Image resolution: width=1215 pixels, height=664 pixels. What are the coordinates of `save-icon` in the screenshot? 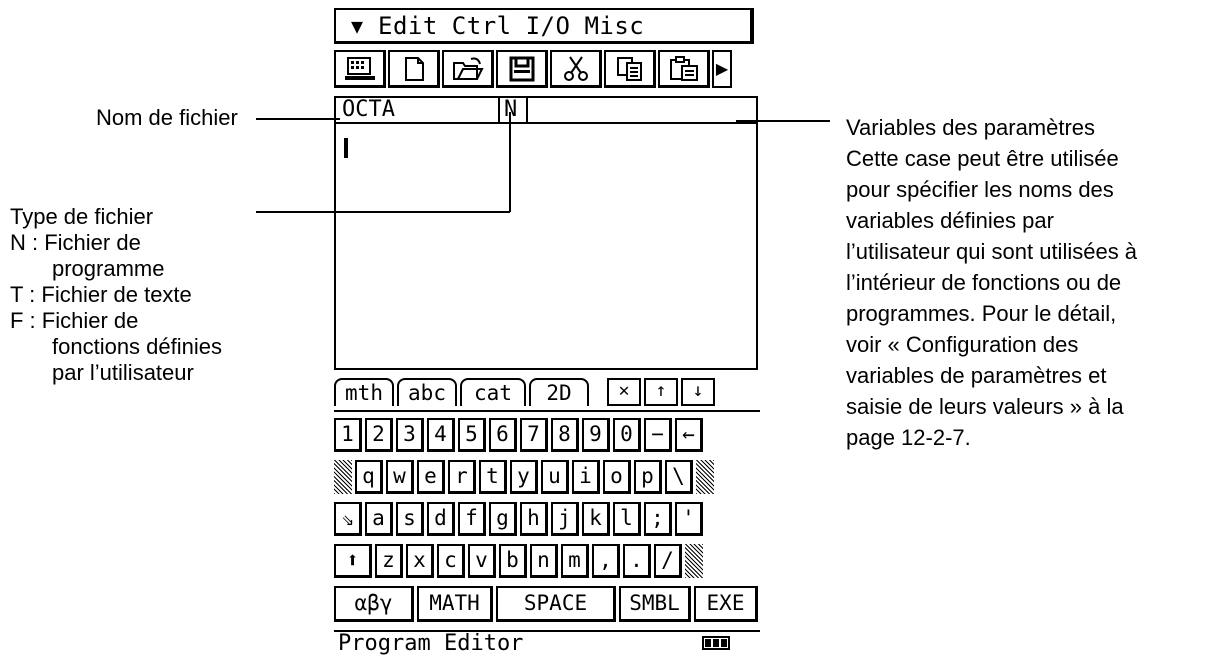 It's located at (522, 69).